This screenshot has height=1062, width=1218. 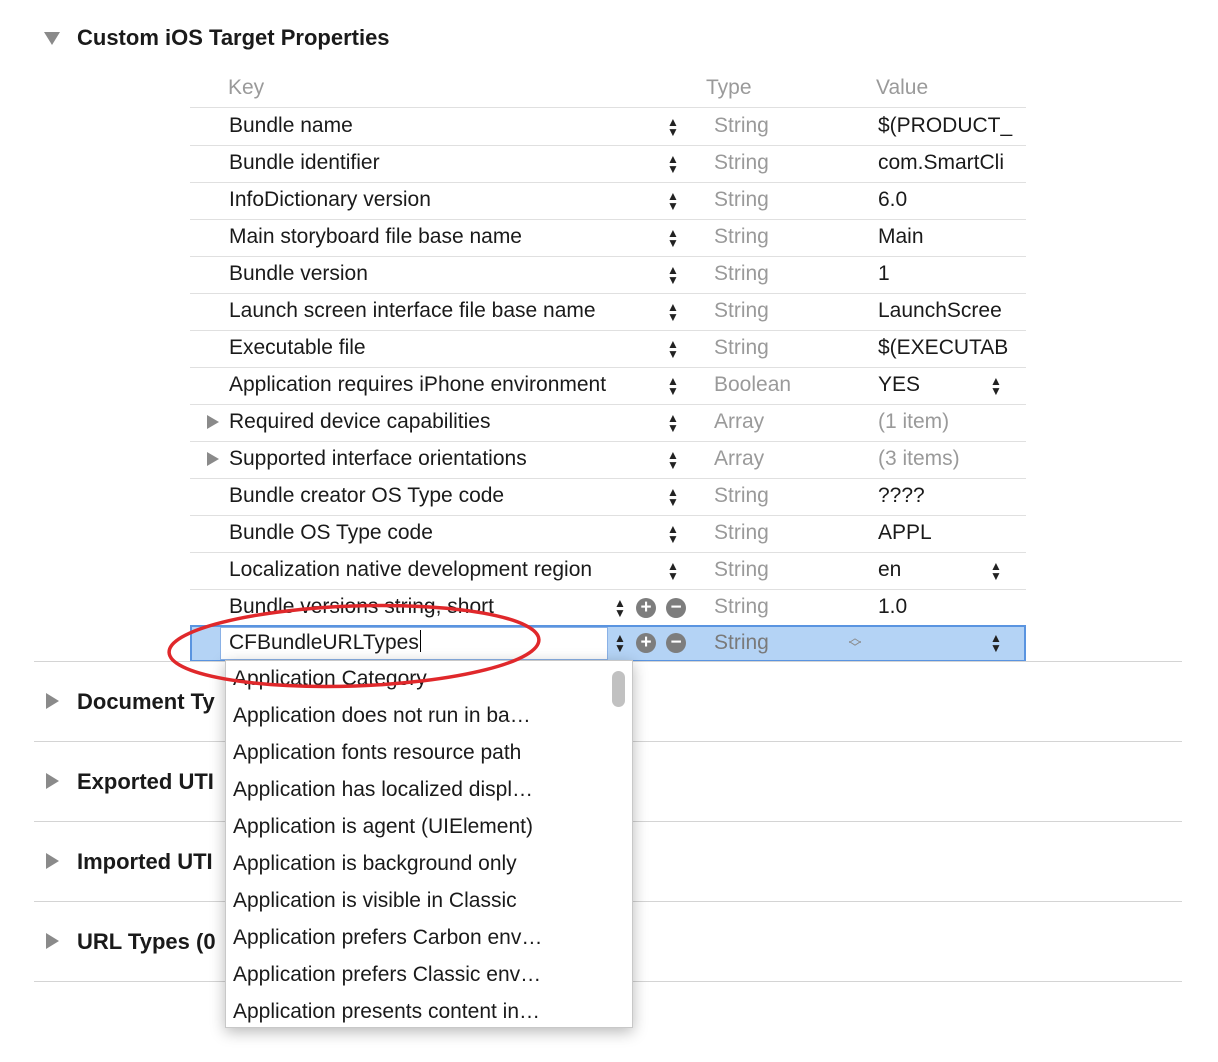 I want to click on row-value: $(PRODUCT_, so click(x=952, y=126).